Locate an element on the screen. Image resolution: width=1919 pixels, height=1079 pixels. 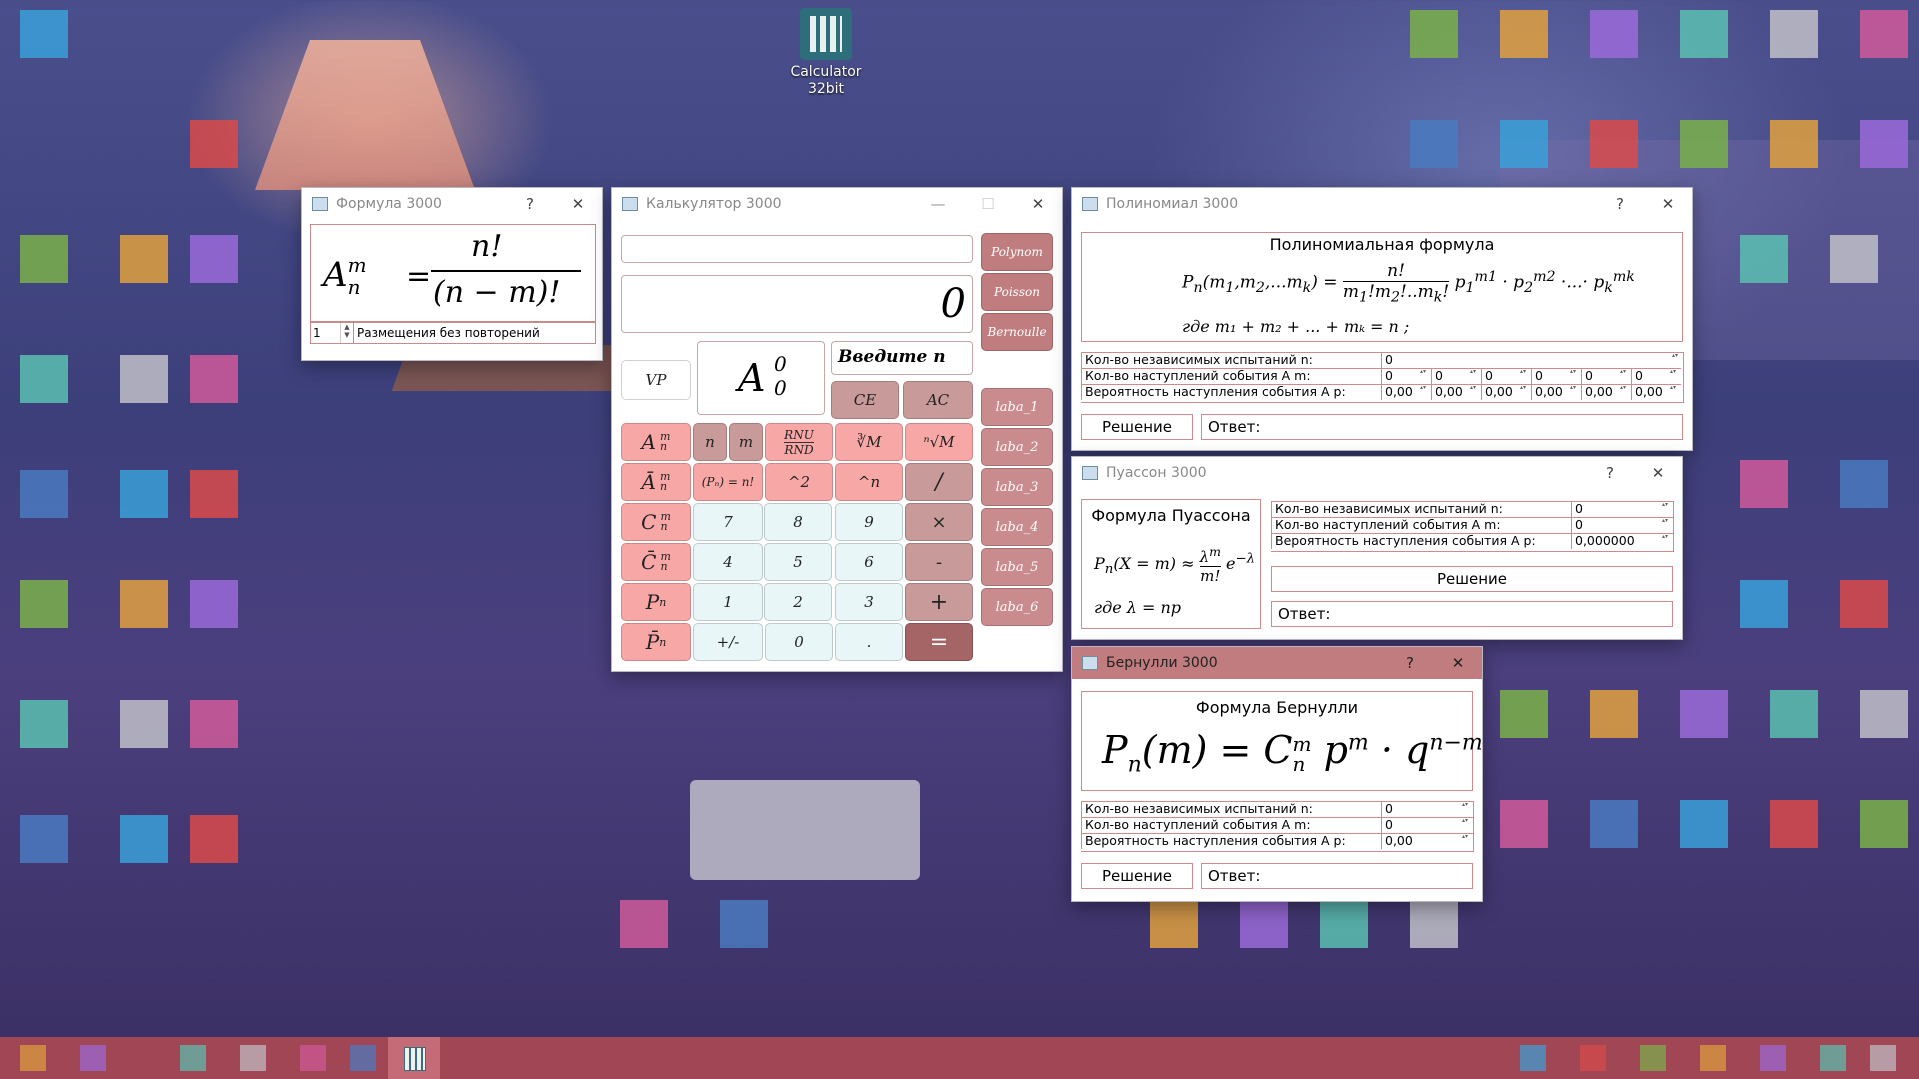
decimal-button: . is located at coordinates (869, 642).